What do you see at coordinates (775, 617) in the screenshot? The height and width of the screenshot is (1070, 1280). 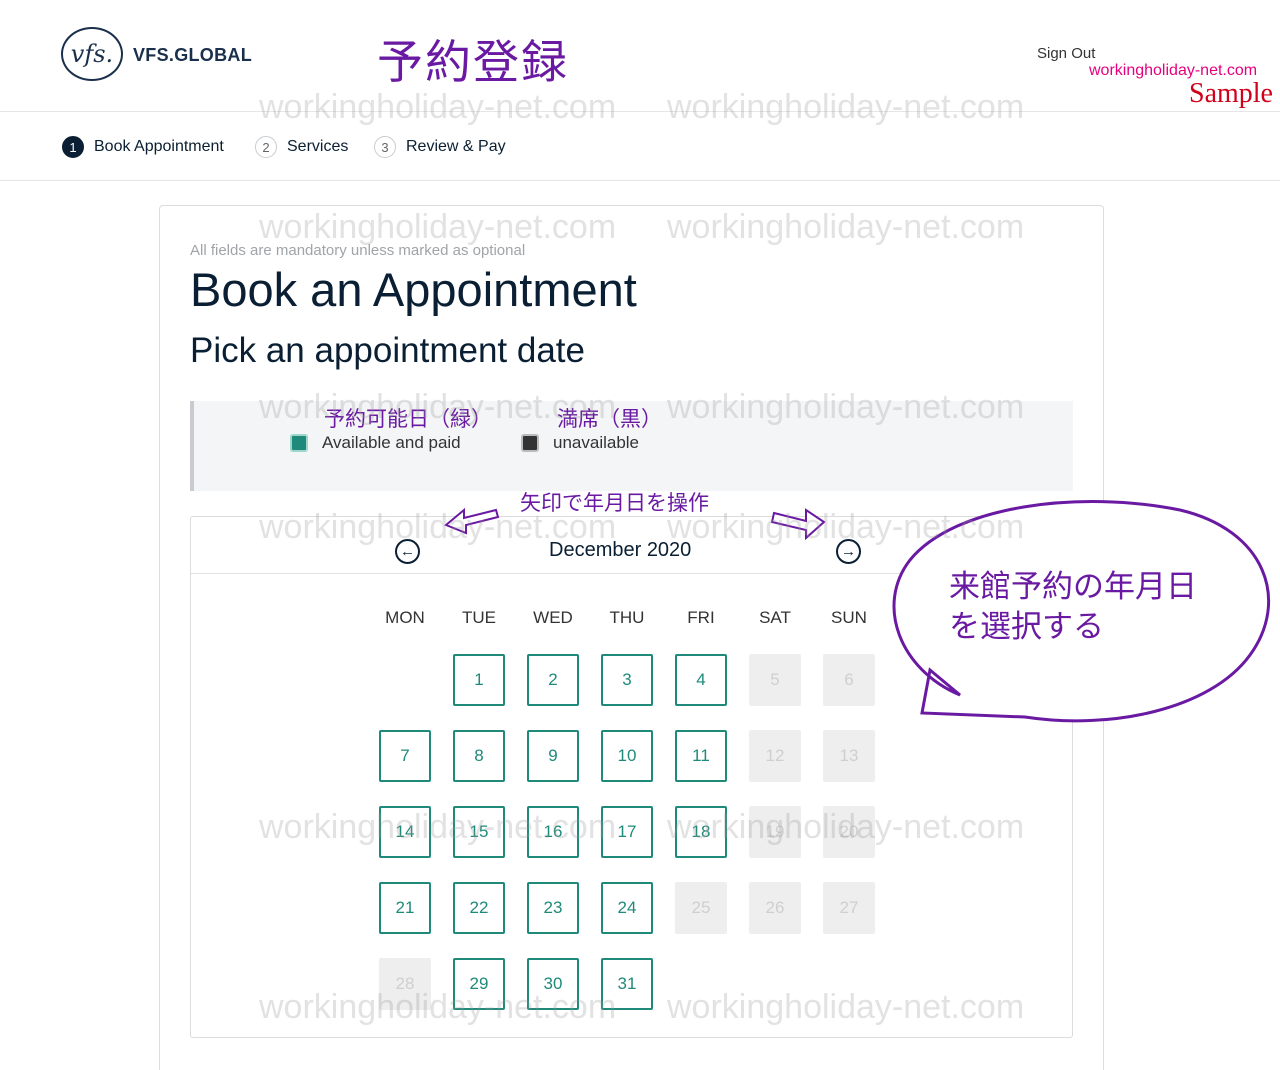 I see `weekday-sat: SAT` at bounding box center [775, 617].